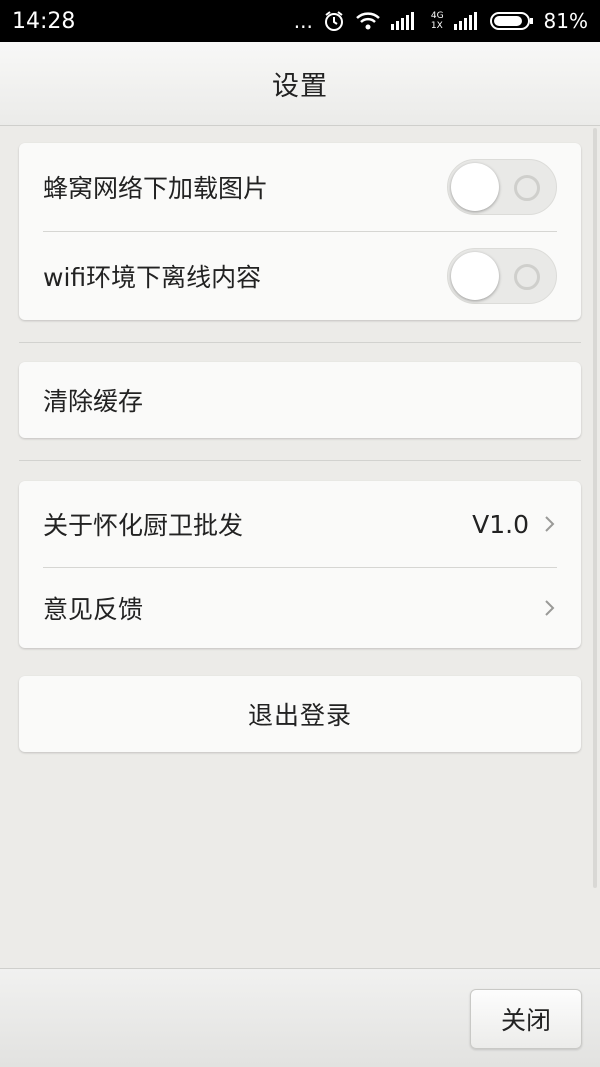 The image size is (600, 1067). I want to click on wifi-offline-toggle, so click(502, 276).